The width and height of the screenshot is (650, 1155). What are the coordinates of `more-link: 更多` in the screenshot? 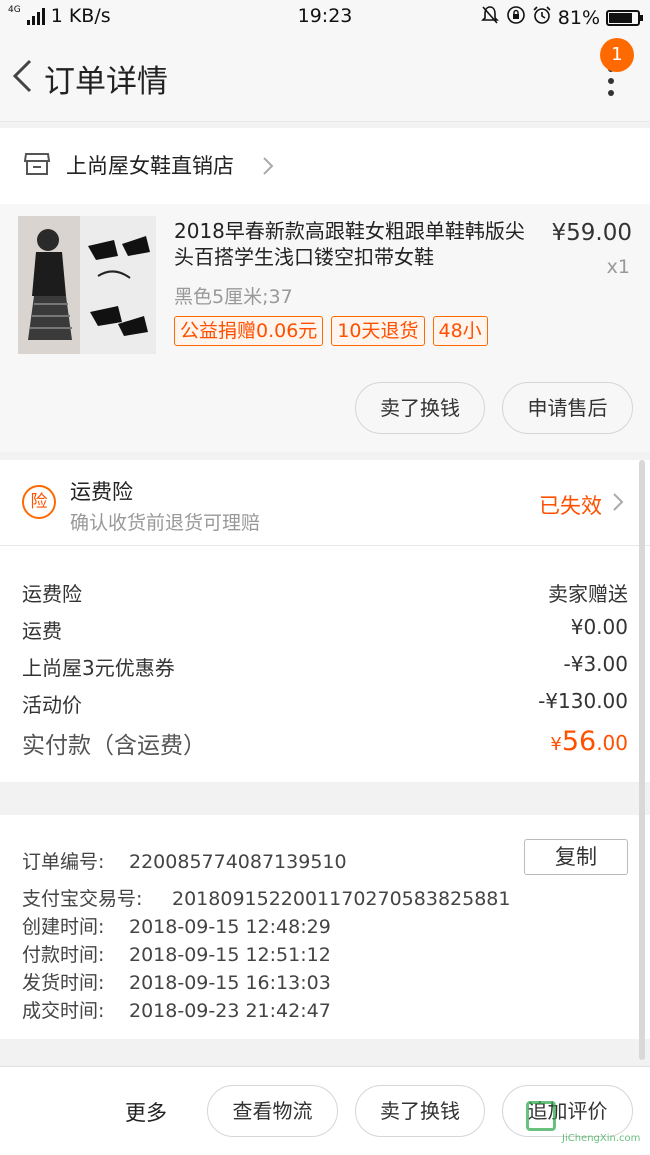 It's located at (146, 1112).